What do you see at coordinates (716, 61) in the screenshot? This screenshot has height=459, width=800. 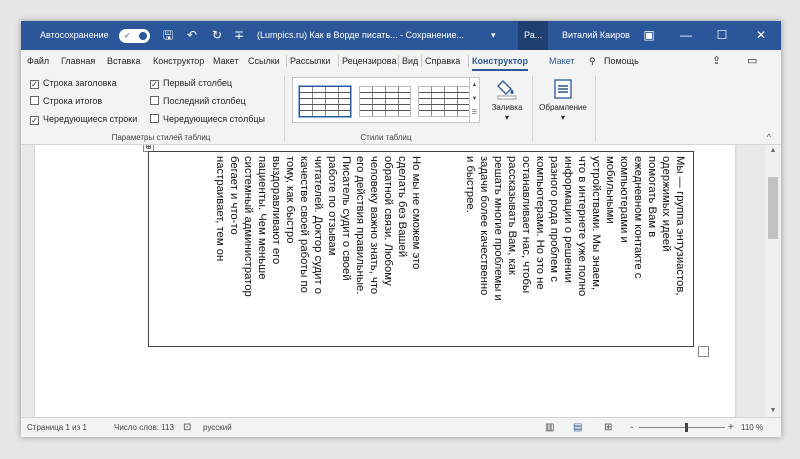 I see `share-icon: ⇪` at bounding box center [716, 61].